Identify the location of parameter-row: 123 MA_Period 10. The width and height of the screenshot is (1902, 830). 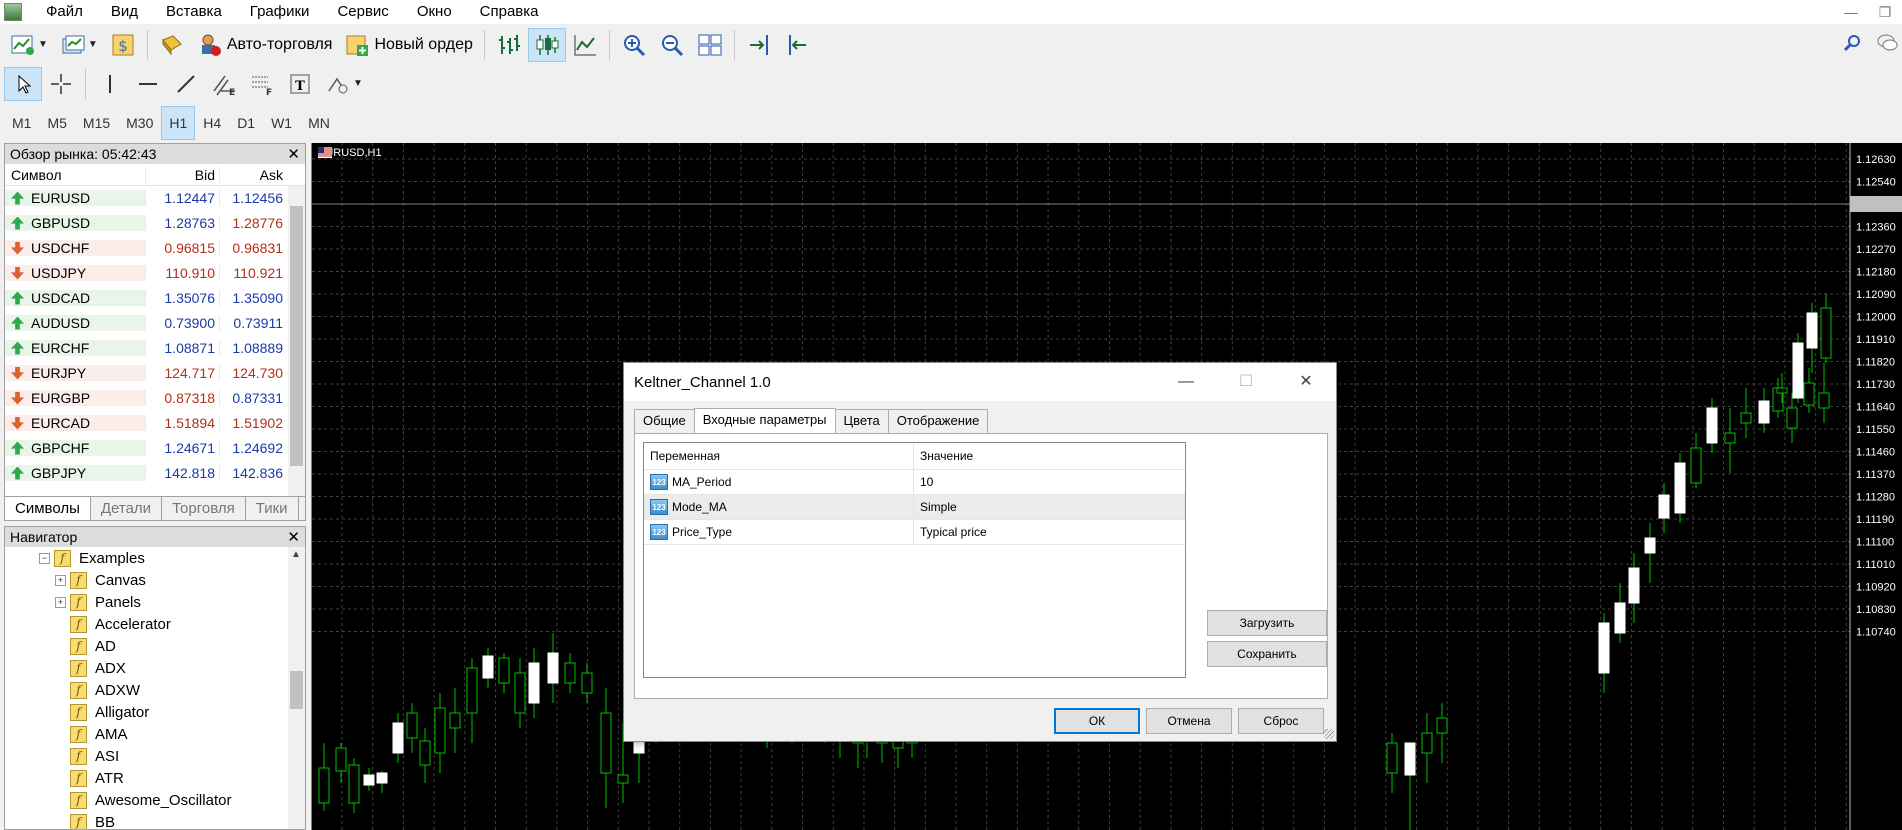
(914, 482).